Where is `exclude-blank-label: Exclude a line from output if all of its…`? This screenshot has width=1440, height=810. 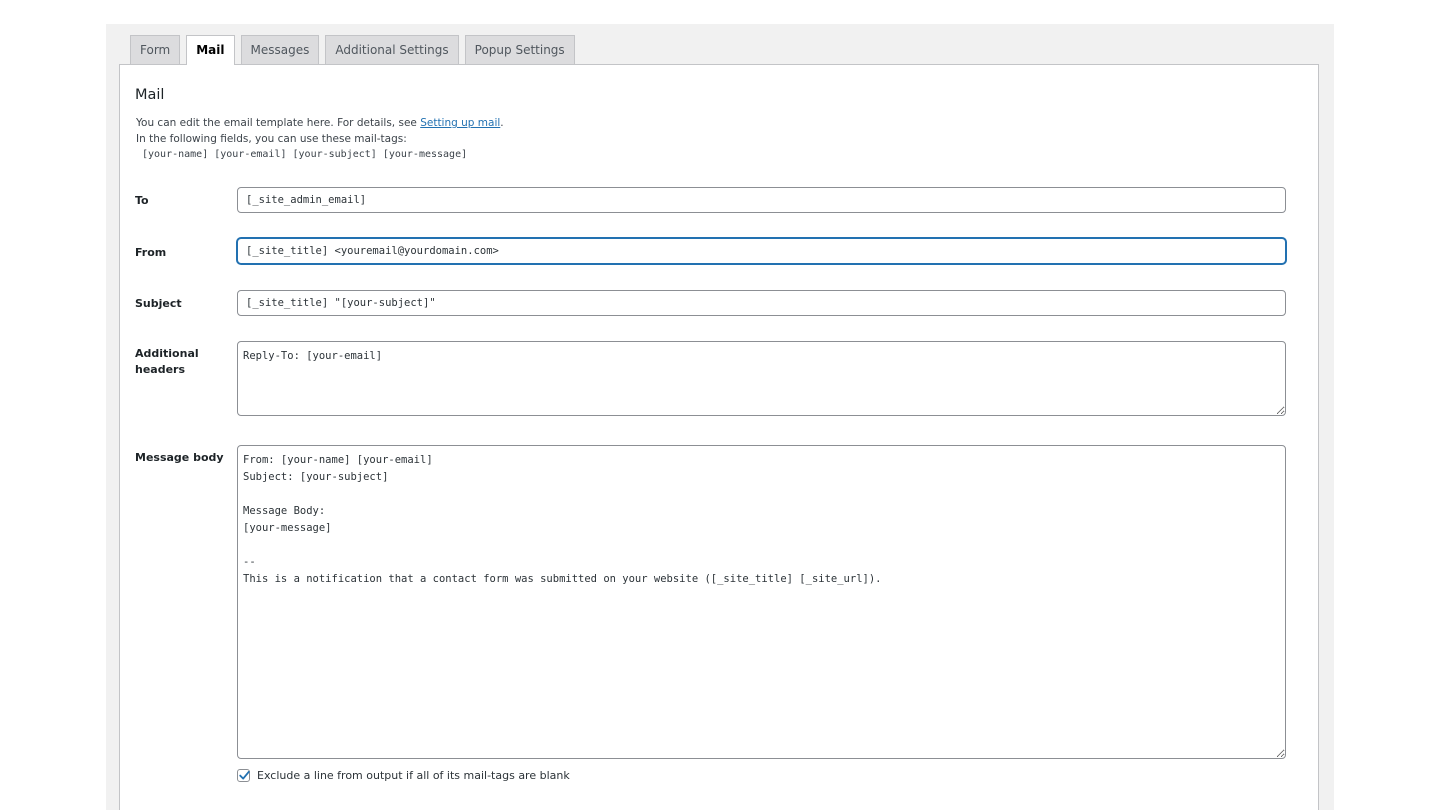
exclude-blank-label: Exclude a line from output if all of its… is located at coordinates (413, 775).